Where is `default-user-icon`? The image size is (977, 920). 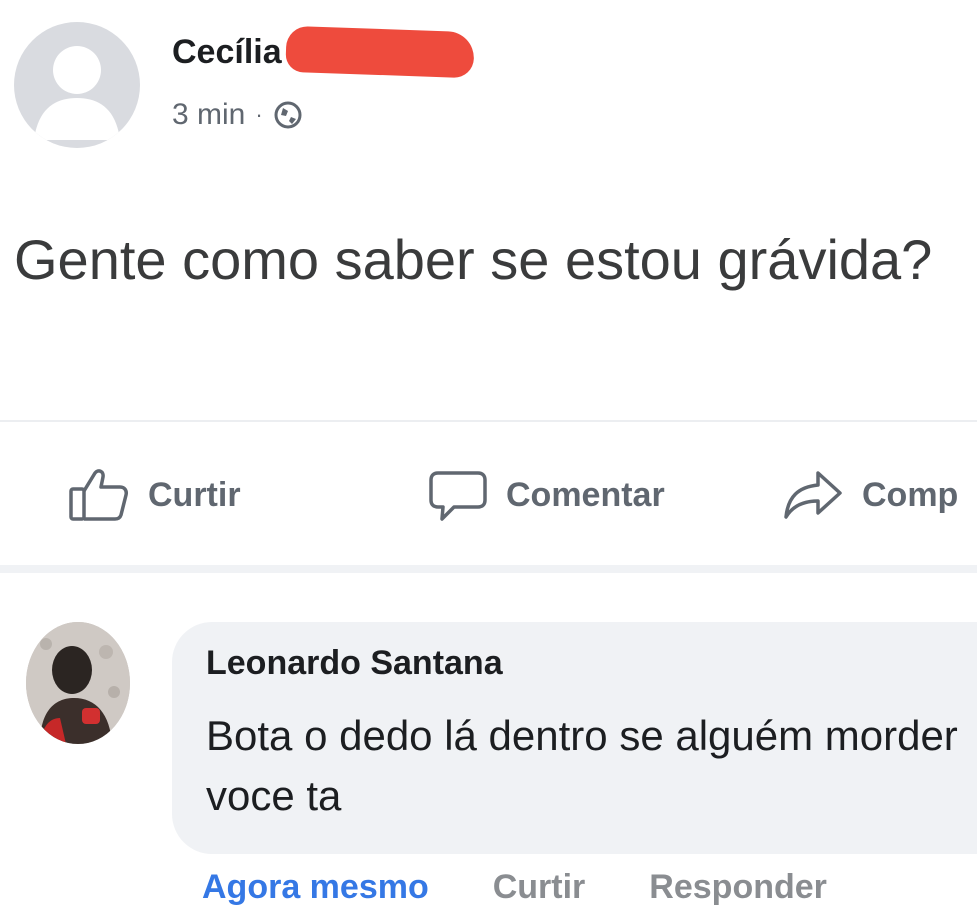
default-user-icon is located at coordinates (77, 93).